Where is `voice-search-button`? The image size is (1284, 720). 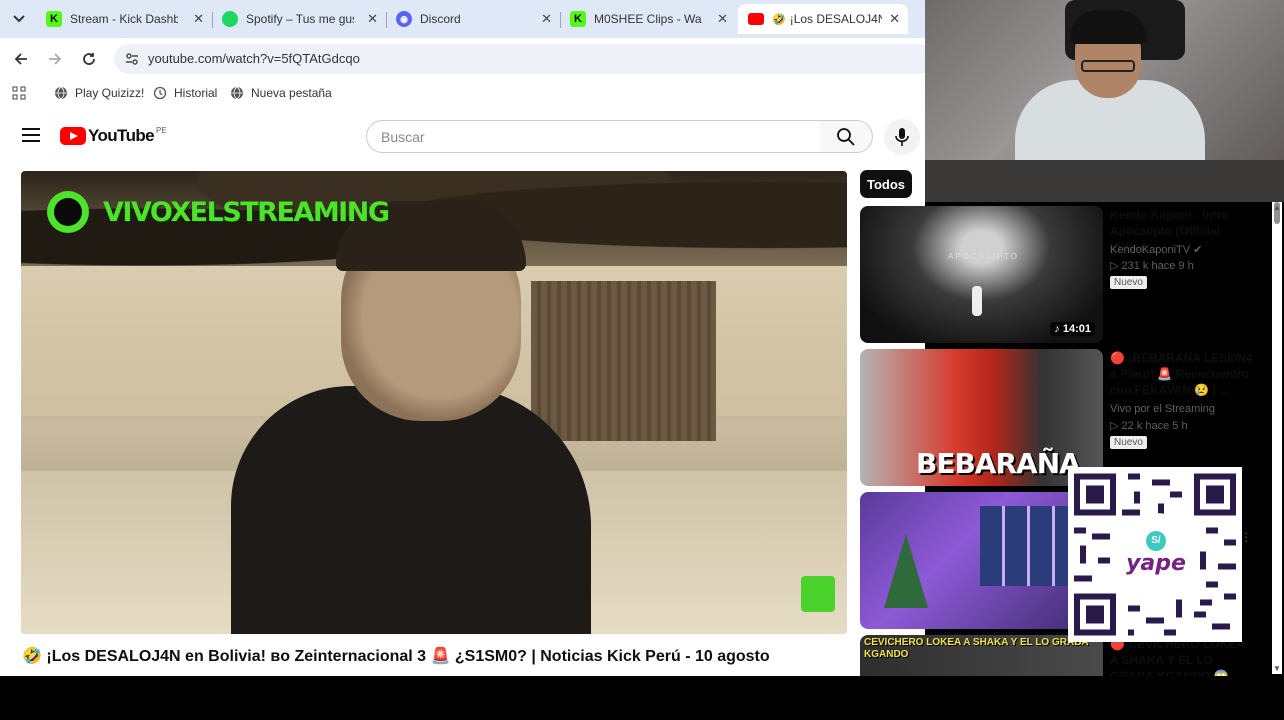 voice-search-button is located at coordinates (902, 137).